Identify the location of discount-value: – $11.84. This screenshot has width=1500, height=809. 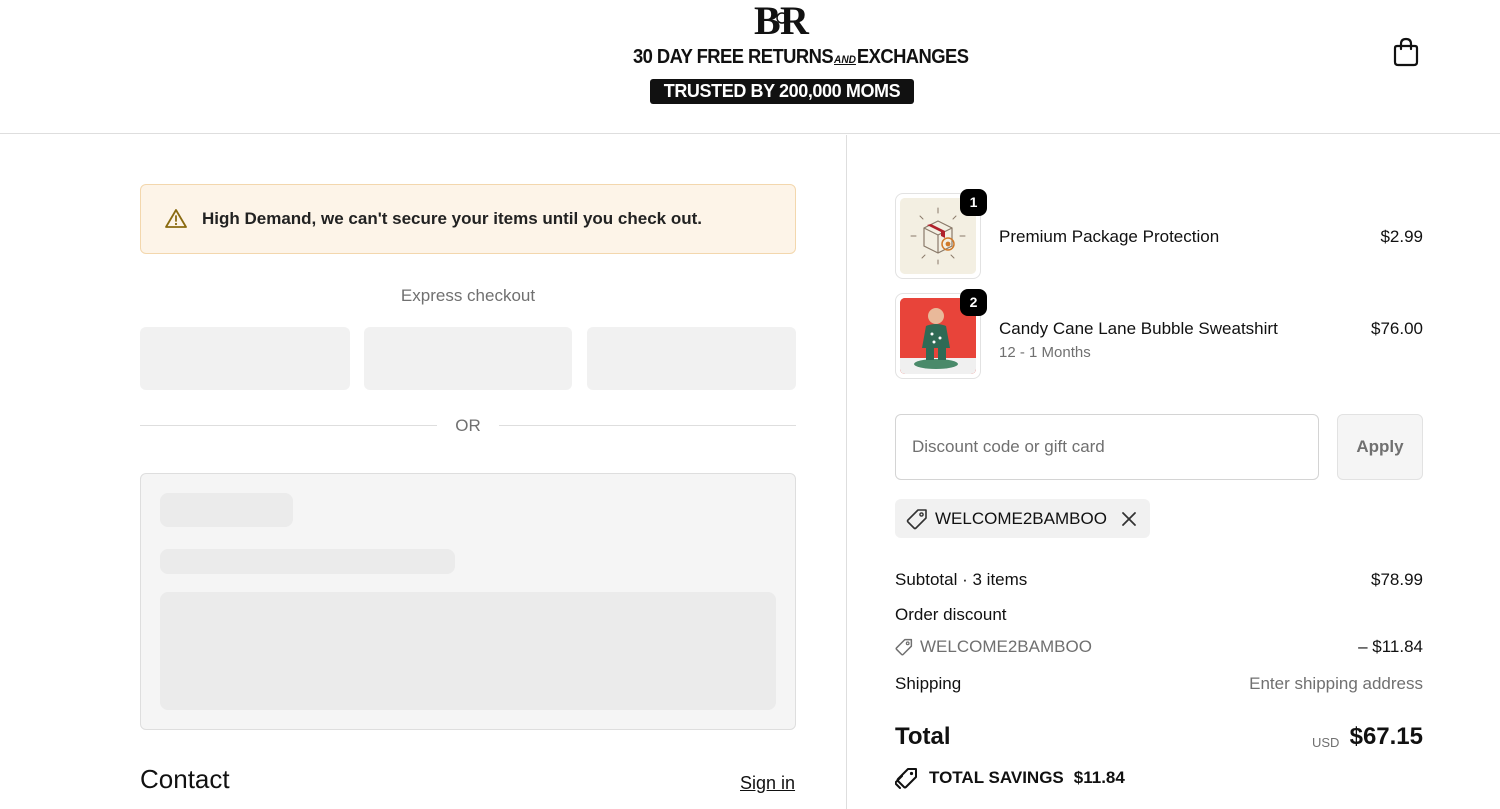
(1390, 646).